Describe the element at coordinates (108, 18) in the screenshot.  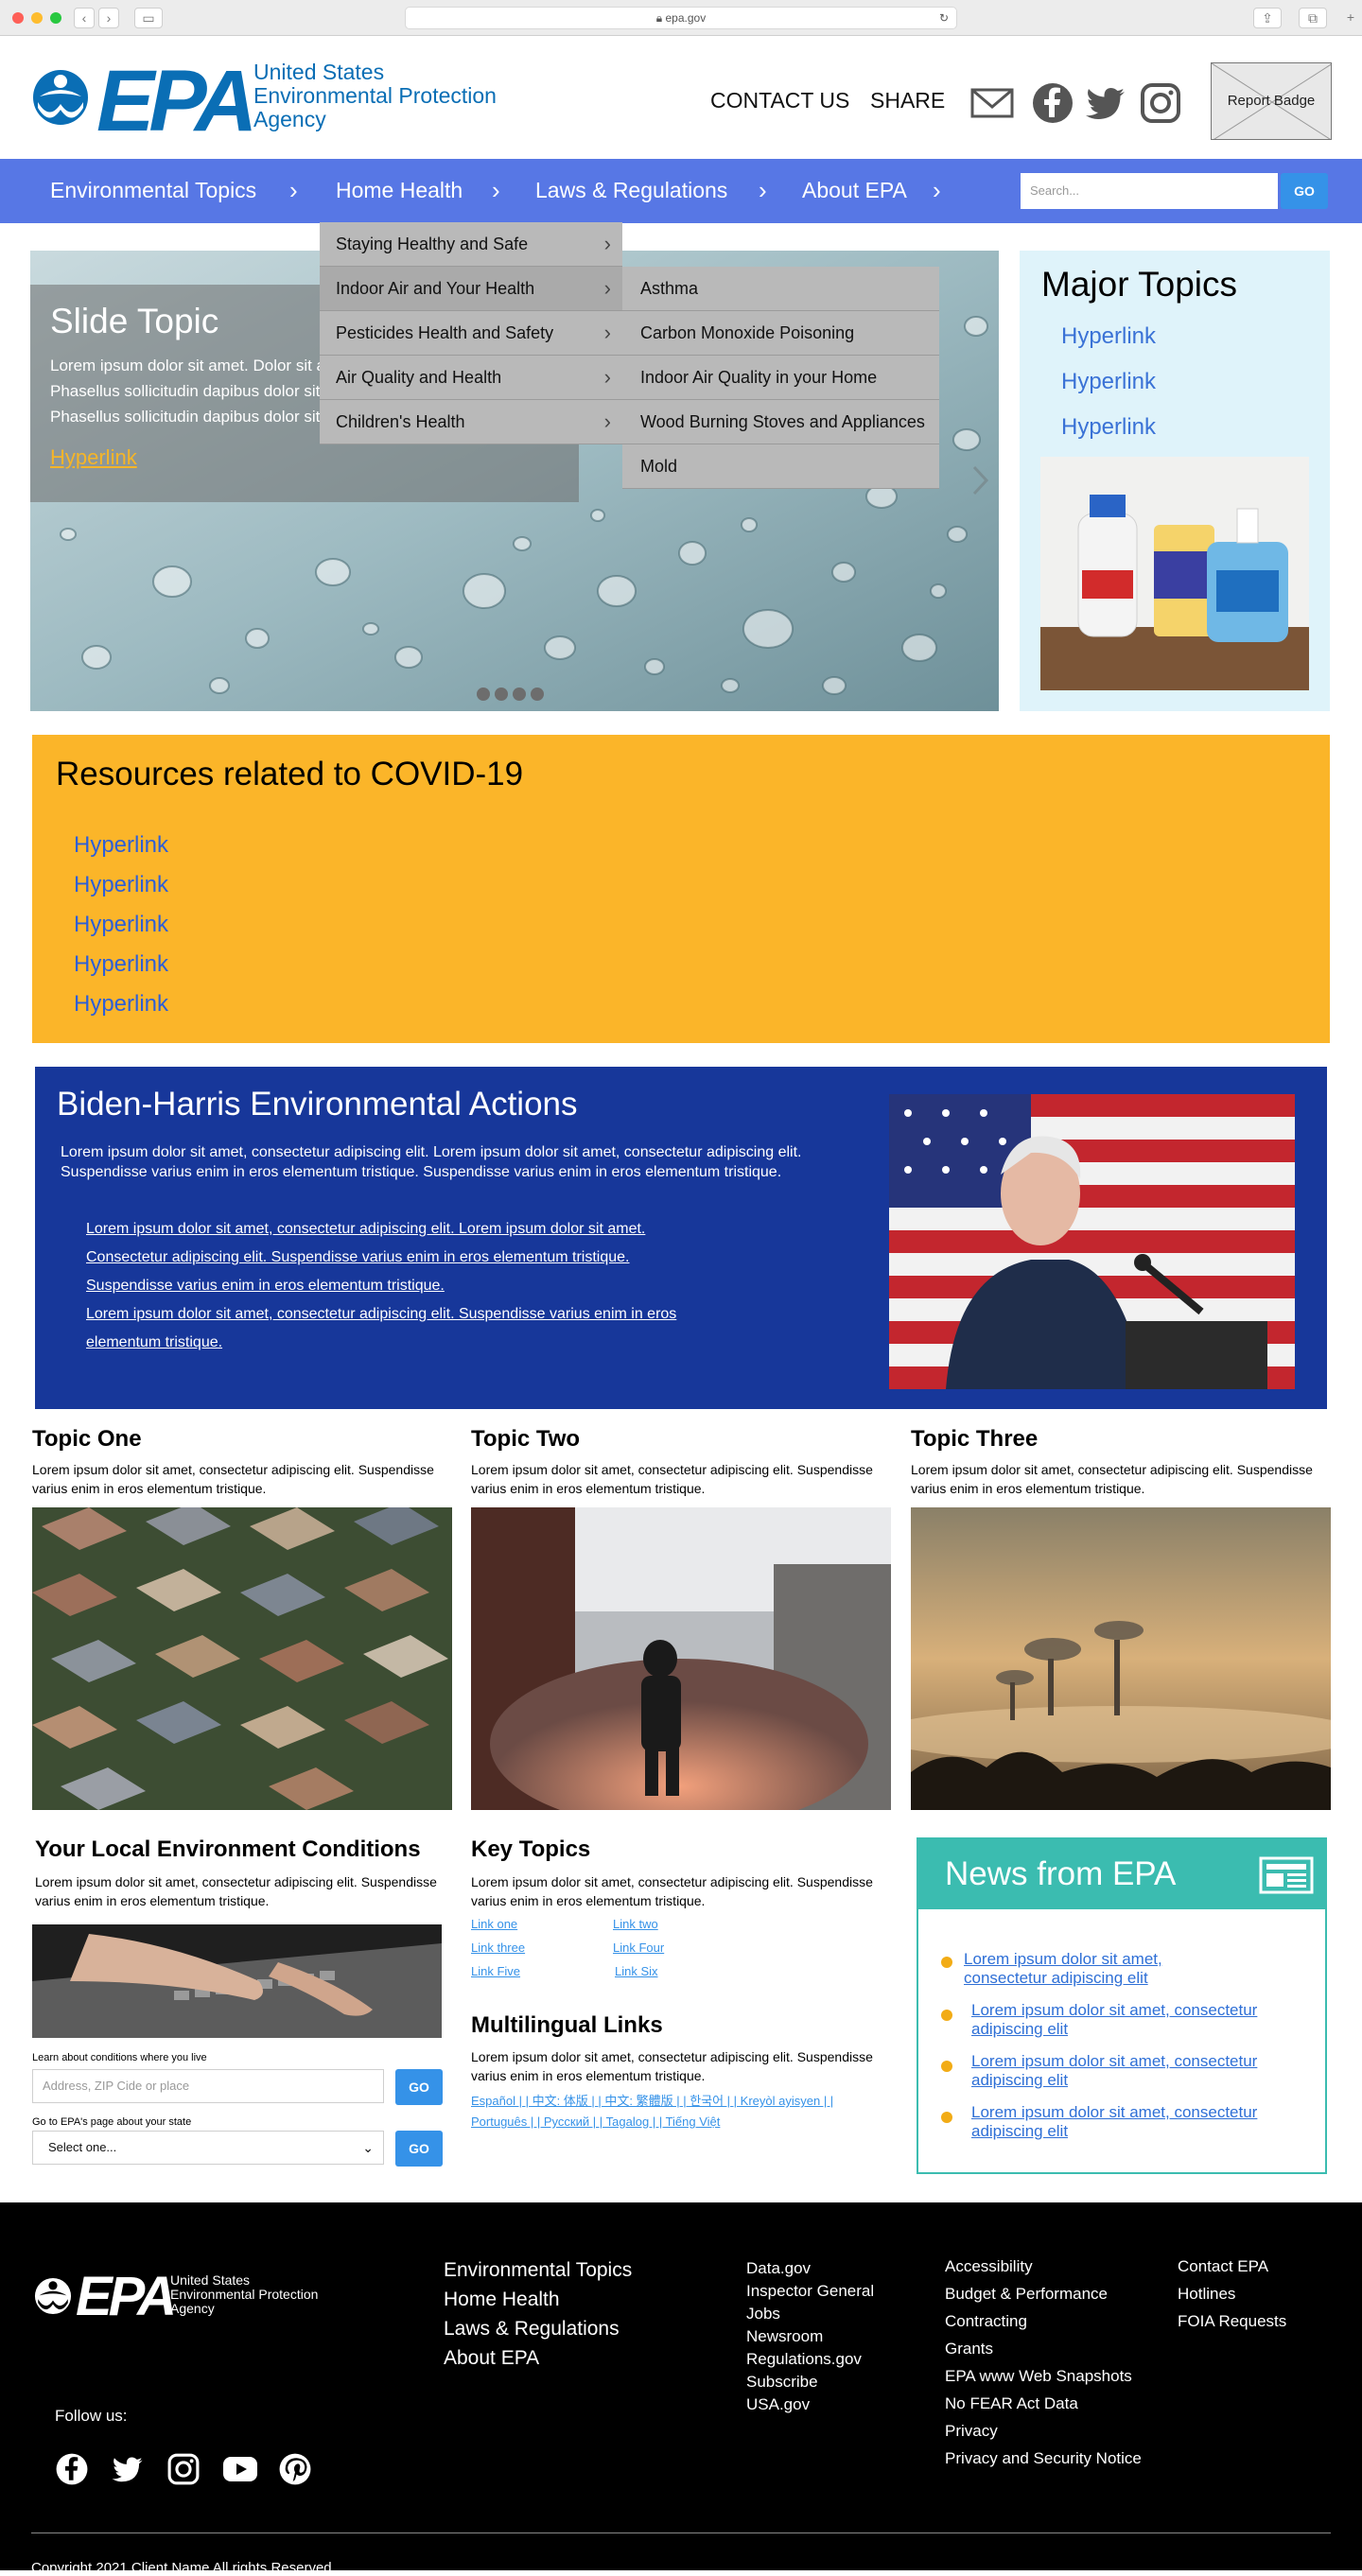
I see `forward-button: ›` at that location.